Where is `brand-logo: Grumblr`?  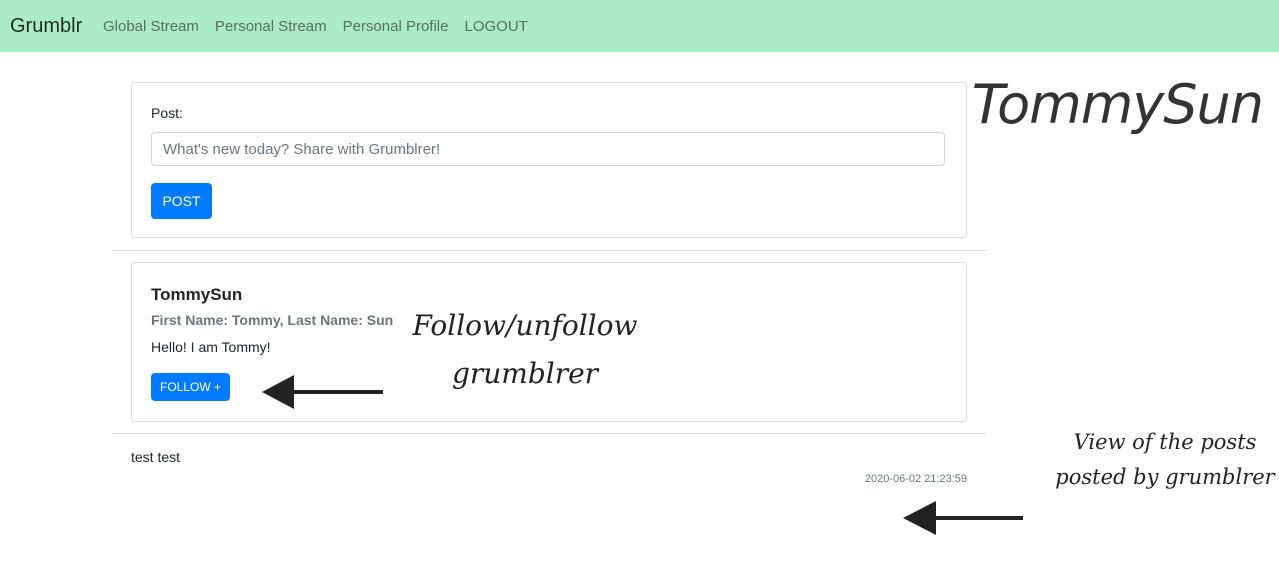 brand-logo: Grumblr is located at coordinates (46, 26).